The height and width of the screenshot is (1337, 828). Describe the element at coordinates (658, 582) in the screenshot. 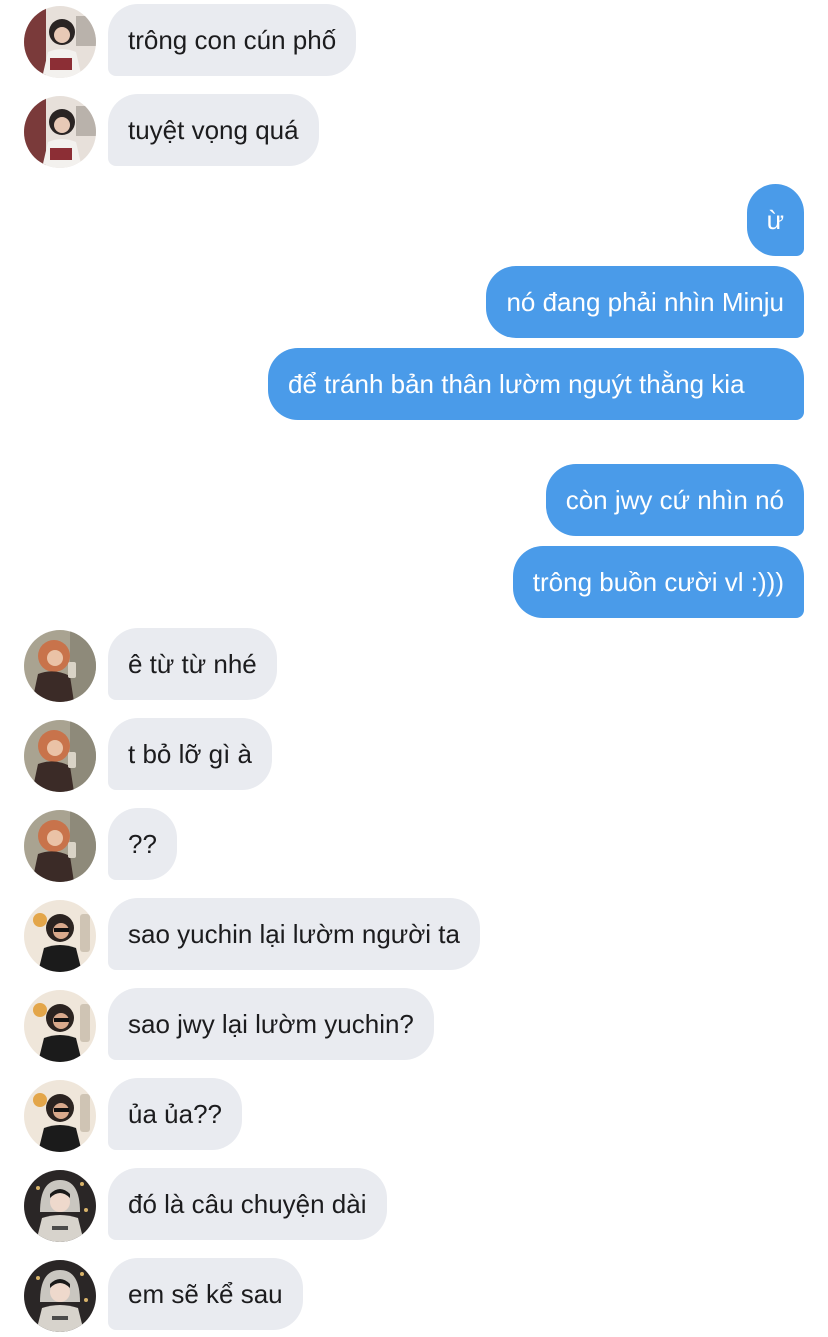

I see `message-bubble-outgoing: trông buồn cười vl :)))` at that location.